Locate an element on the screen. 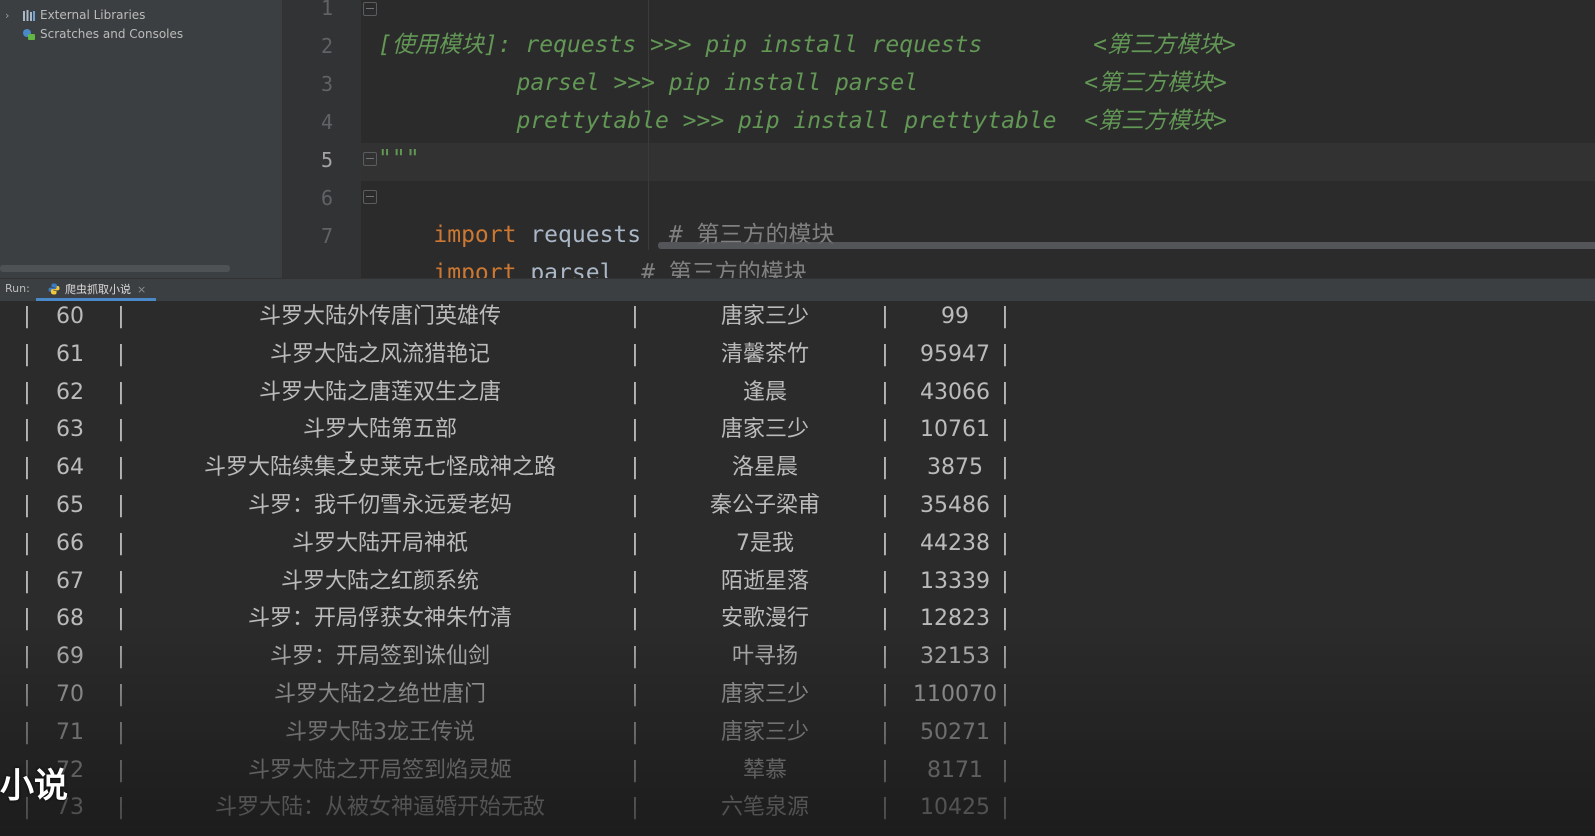 This screenshot has width=1595, height=836. table-row: | 64 | 斗罗大陆续集之史莱克七怪成神之路 | 洛星晨 | 3875 | is located at coordinates (550, 468).